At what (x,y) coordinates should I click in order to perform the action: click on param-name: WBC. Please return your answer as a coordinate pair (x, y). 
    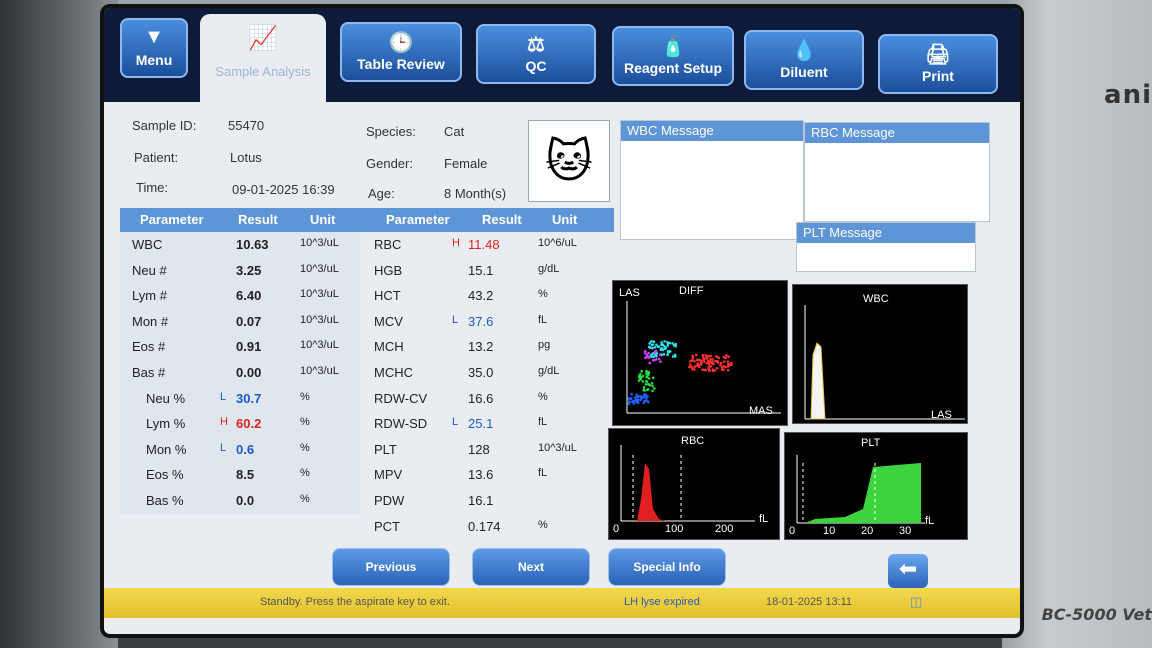
    Looking at the image, I should click on (147, 244).